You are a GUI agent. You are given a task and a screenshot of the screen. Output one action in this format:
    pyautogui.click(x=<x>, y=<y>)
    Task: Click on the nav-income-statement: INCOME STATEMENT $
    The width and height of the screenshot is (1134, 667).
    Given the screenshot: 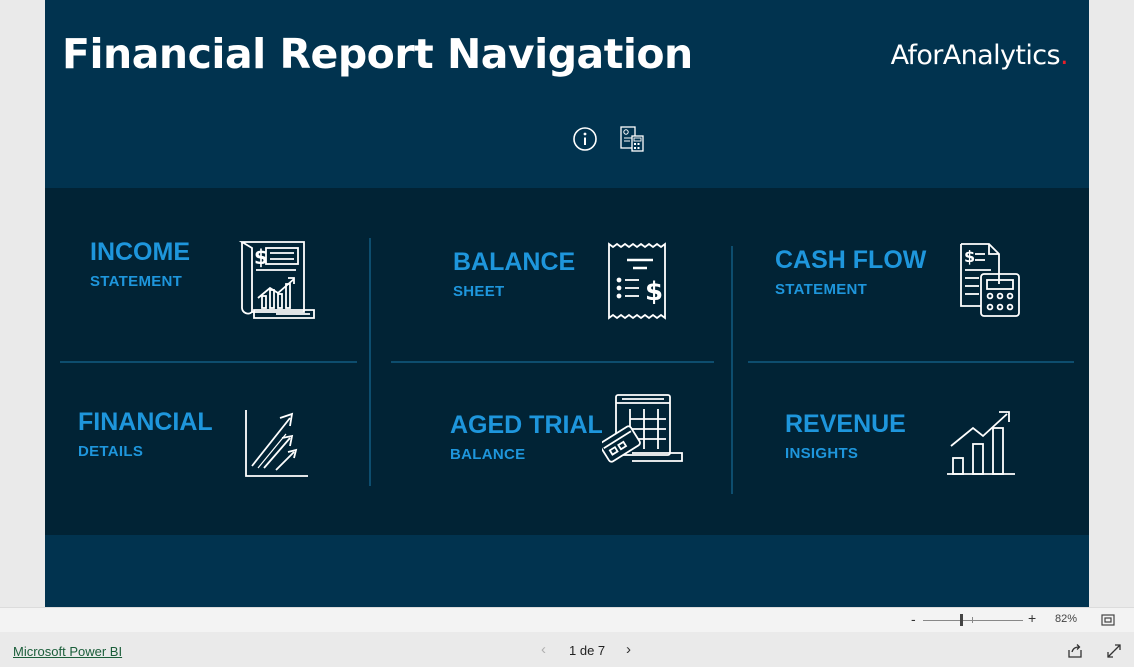 What is the action you would take?
    pyautogui.click(x=210, y=283)
    